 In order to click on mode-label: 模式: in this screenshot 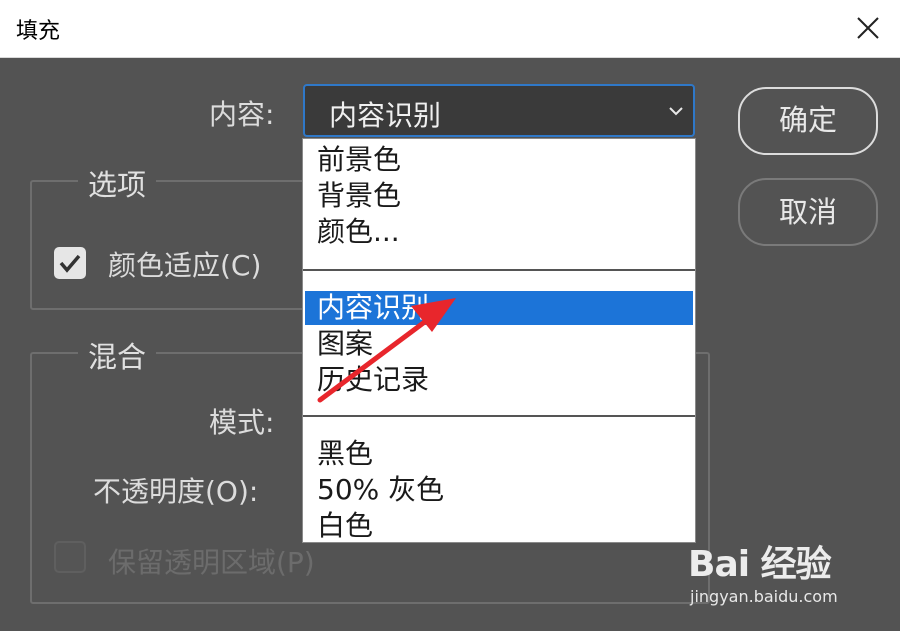, I will do `click(242, 422)`.